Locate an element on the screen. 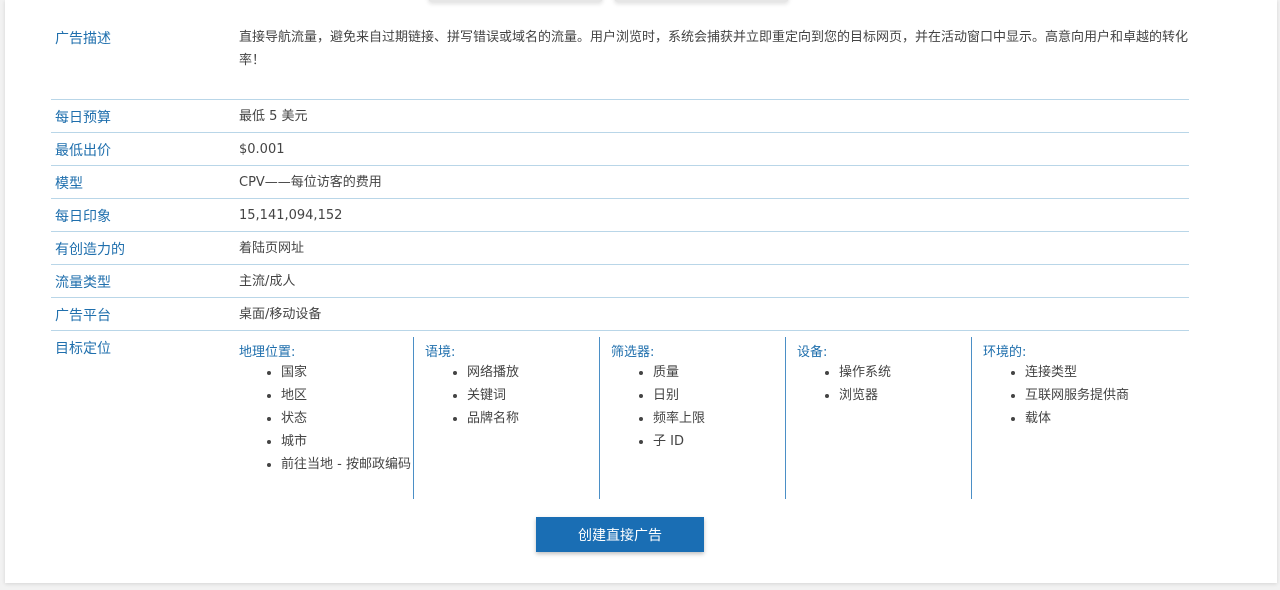 Image resolution: width=1280 pixels, height=590 pixels. row-value: 主流/成人 is located at coordinates (267, 281).